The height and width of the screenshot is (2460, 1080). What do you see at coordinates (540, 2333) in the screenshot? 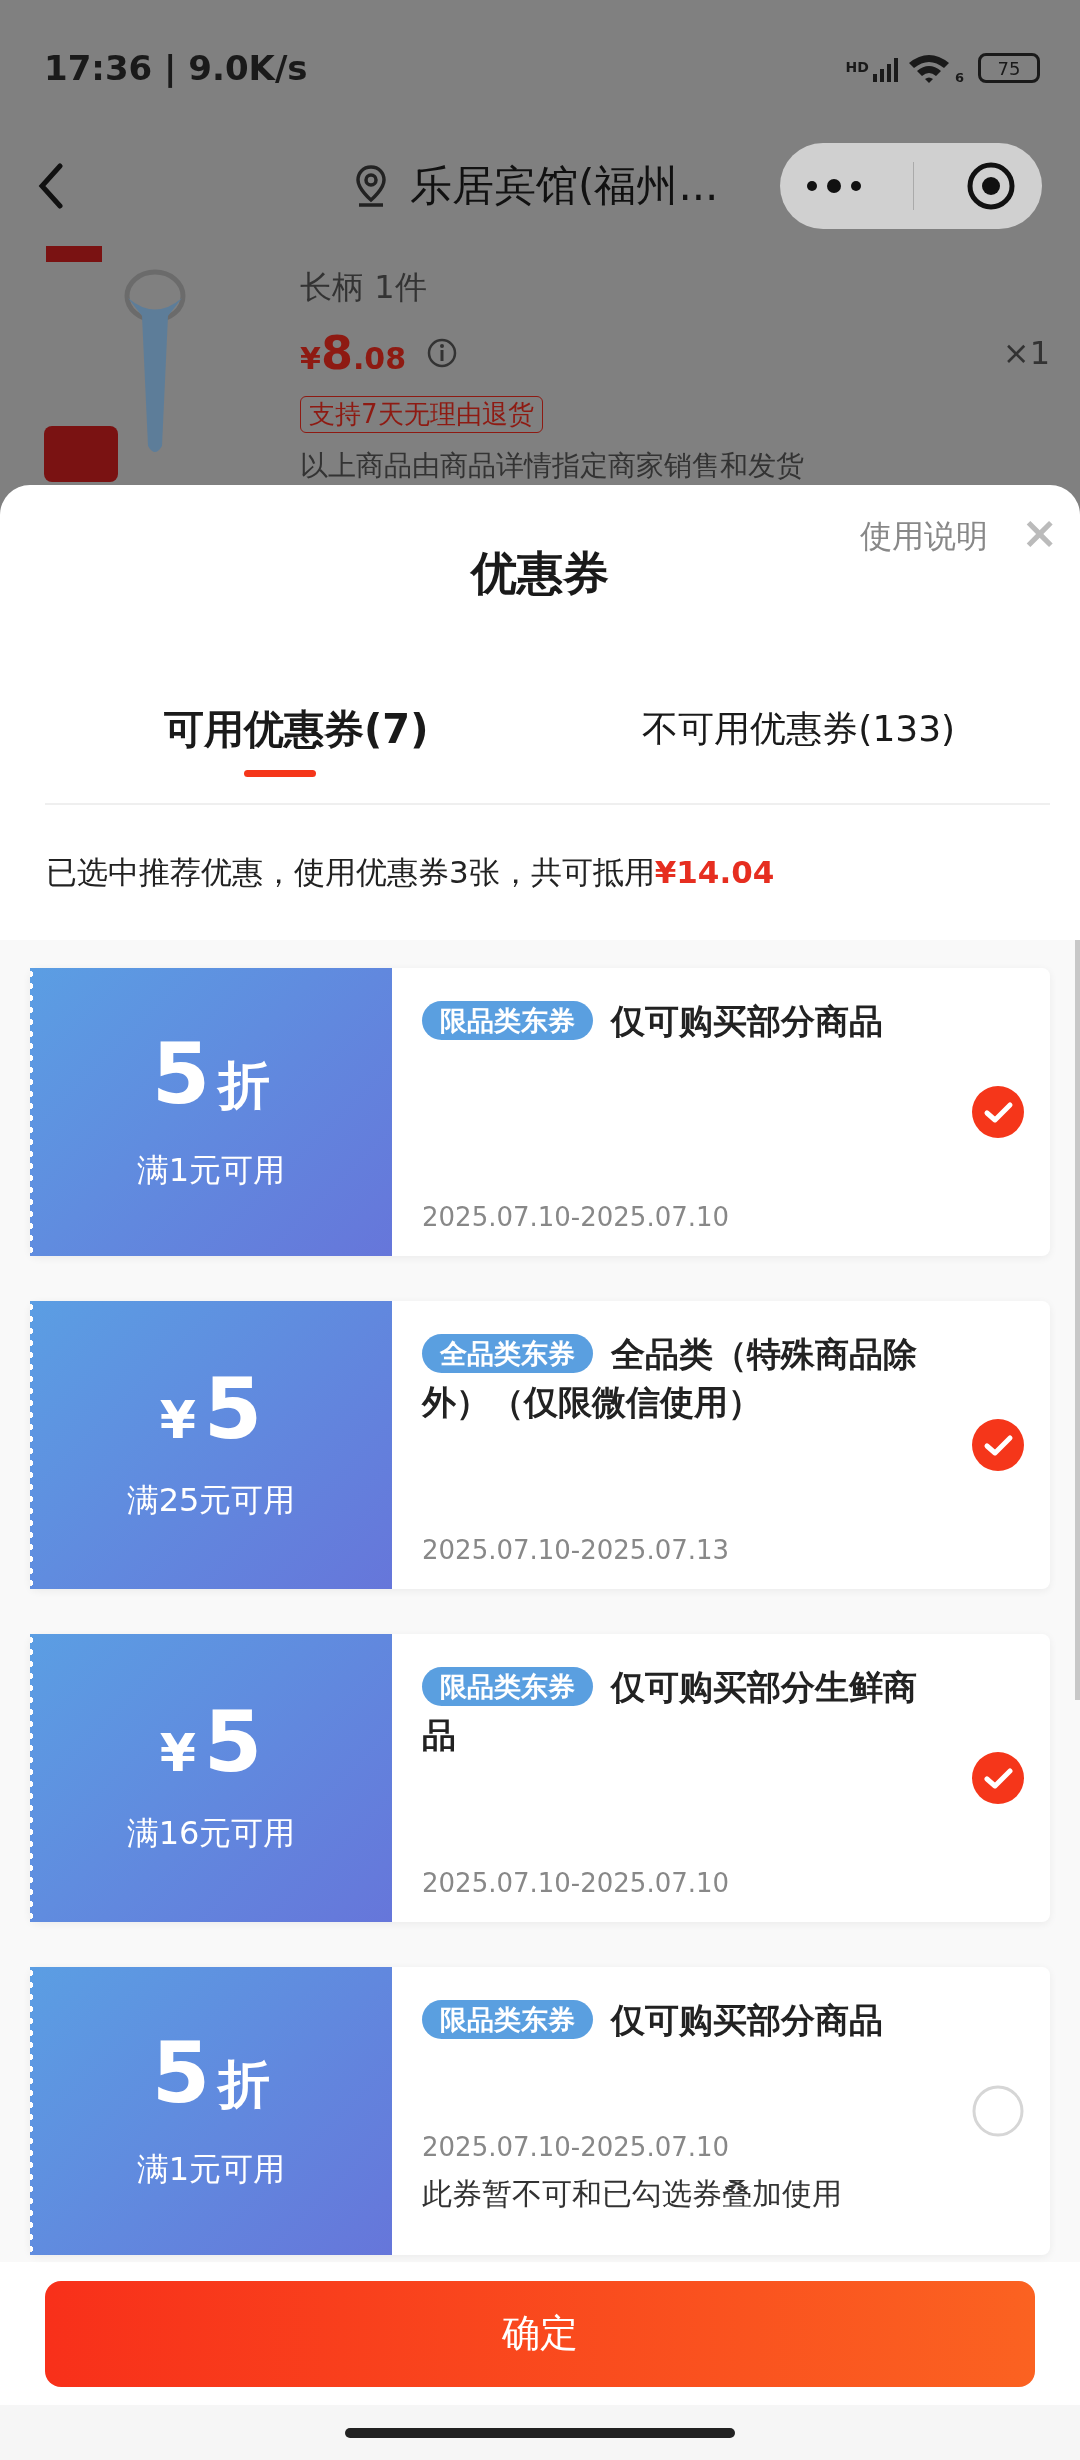
I see `confirm-button: 确定` at bounding box center [540, 2333].